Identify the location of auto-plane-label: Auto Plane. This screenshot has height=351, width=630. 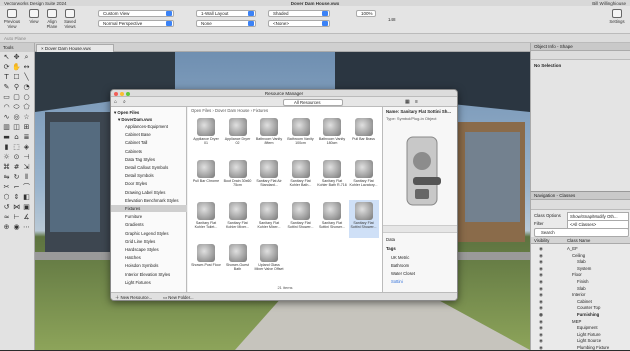
(15, 38).